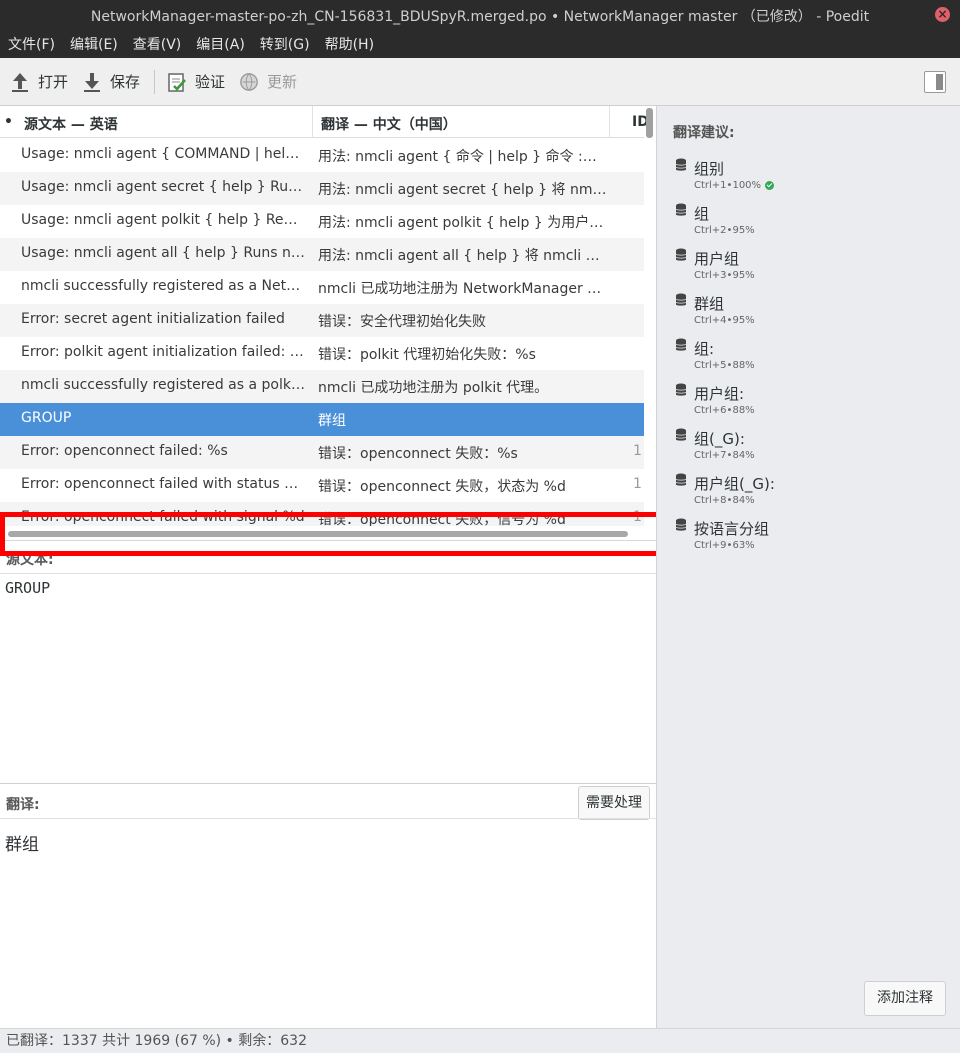  I want to click on suggestion-meta: Ctrl+2 • 95%, so click(724, 230).